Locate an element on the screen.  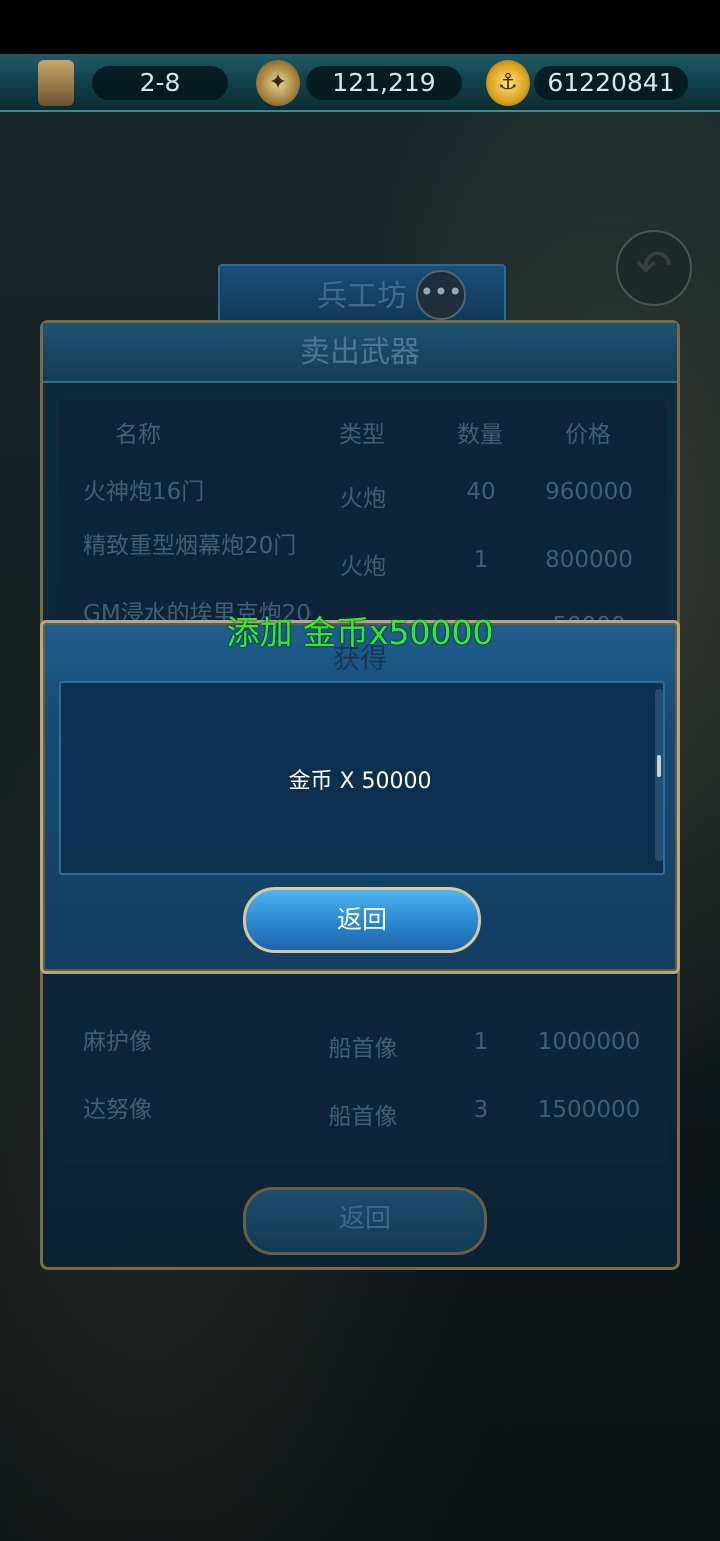
gold-counter: 61220841 is located at coordinates (611, 83).